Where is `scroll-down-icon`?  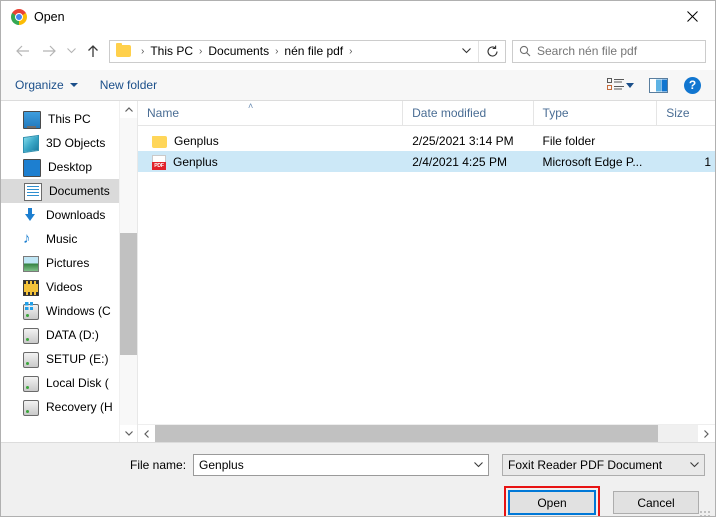 scroll-down-icon is located at coordinates (128, 433).